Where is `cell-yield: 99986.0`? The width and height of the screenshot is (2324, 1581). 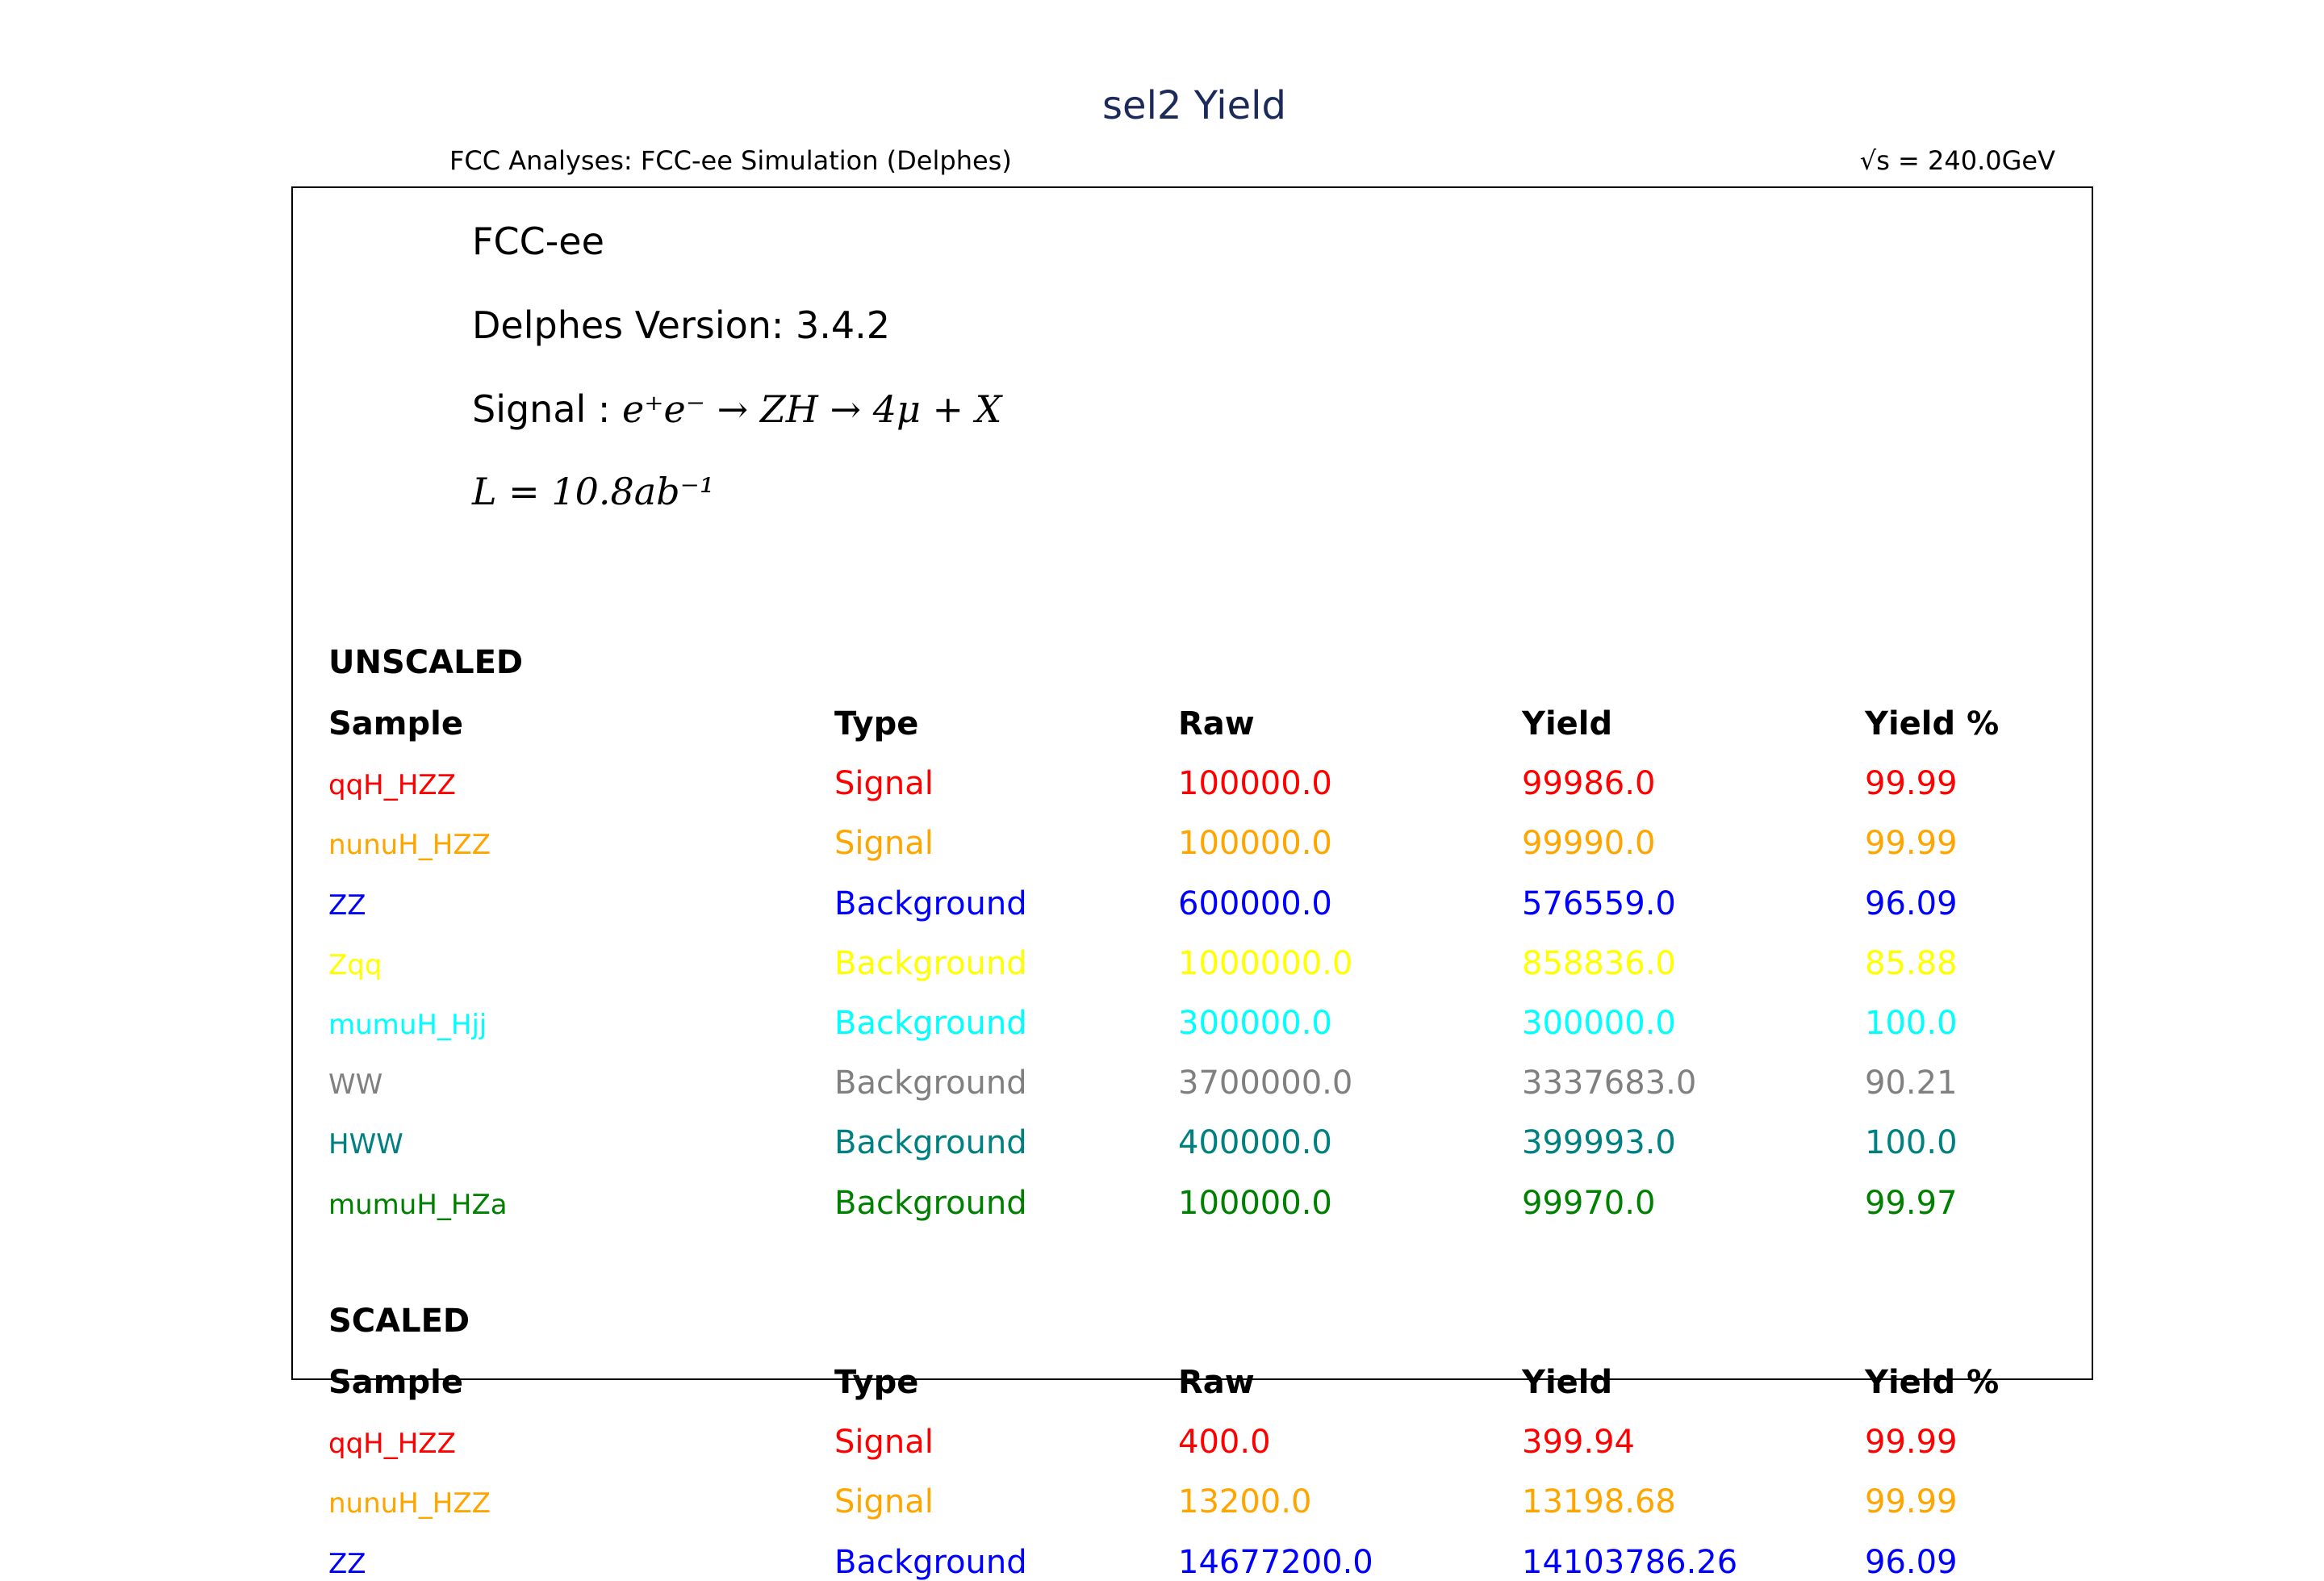 cell-yield: 99986.0 is located at coordinates (1589, 784).